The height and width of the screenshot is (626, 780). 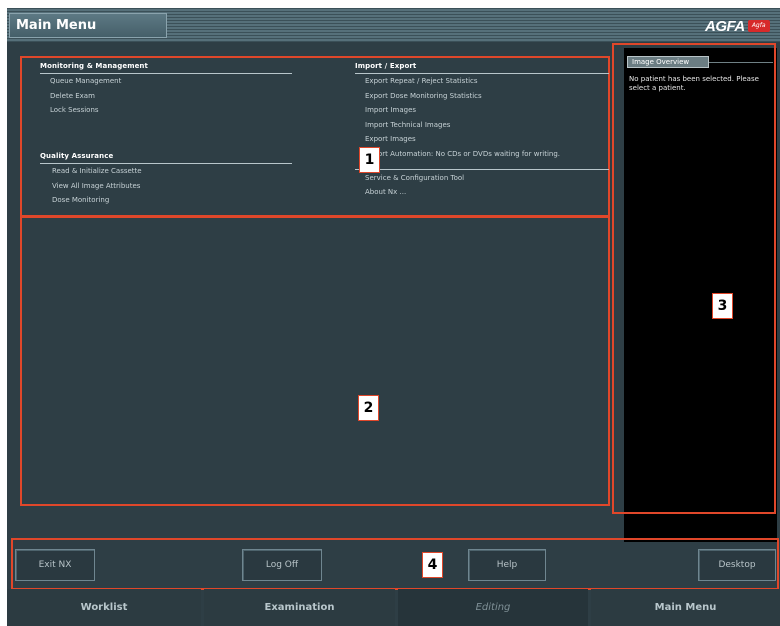 What do you see at coordinates (56, 25) in the screenshot?
I see `window-title: Main Menu` at bounding box center [56, 25].